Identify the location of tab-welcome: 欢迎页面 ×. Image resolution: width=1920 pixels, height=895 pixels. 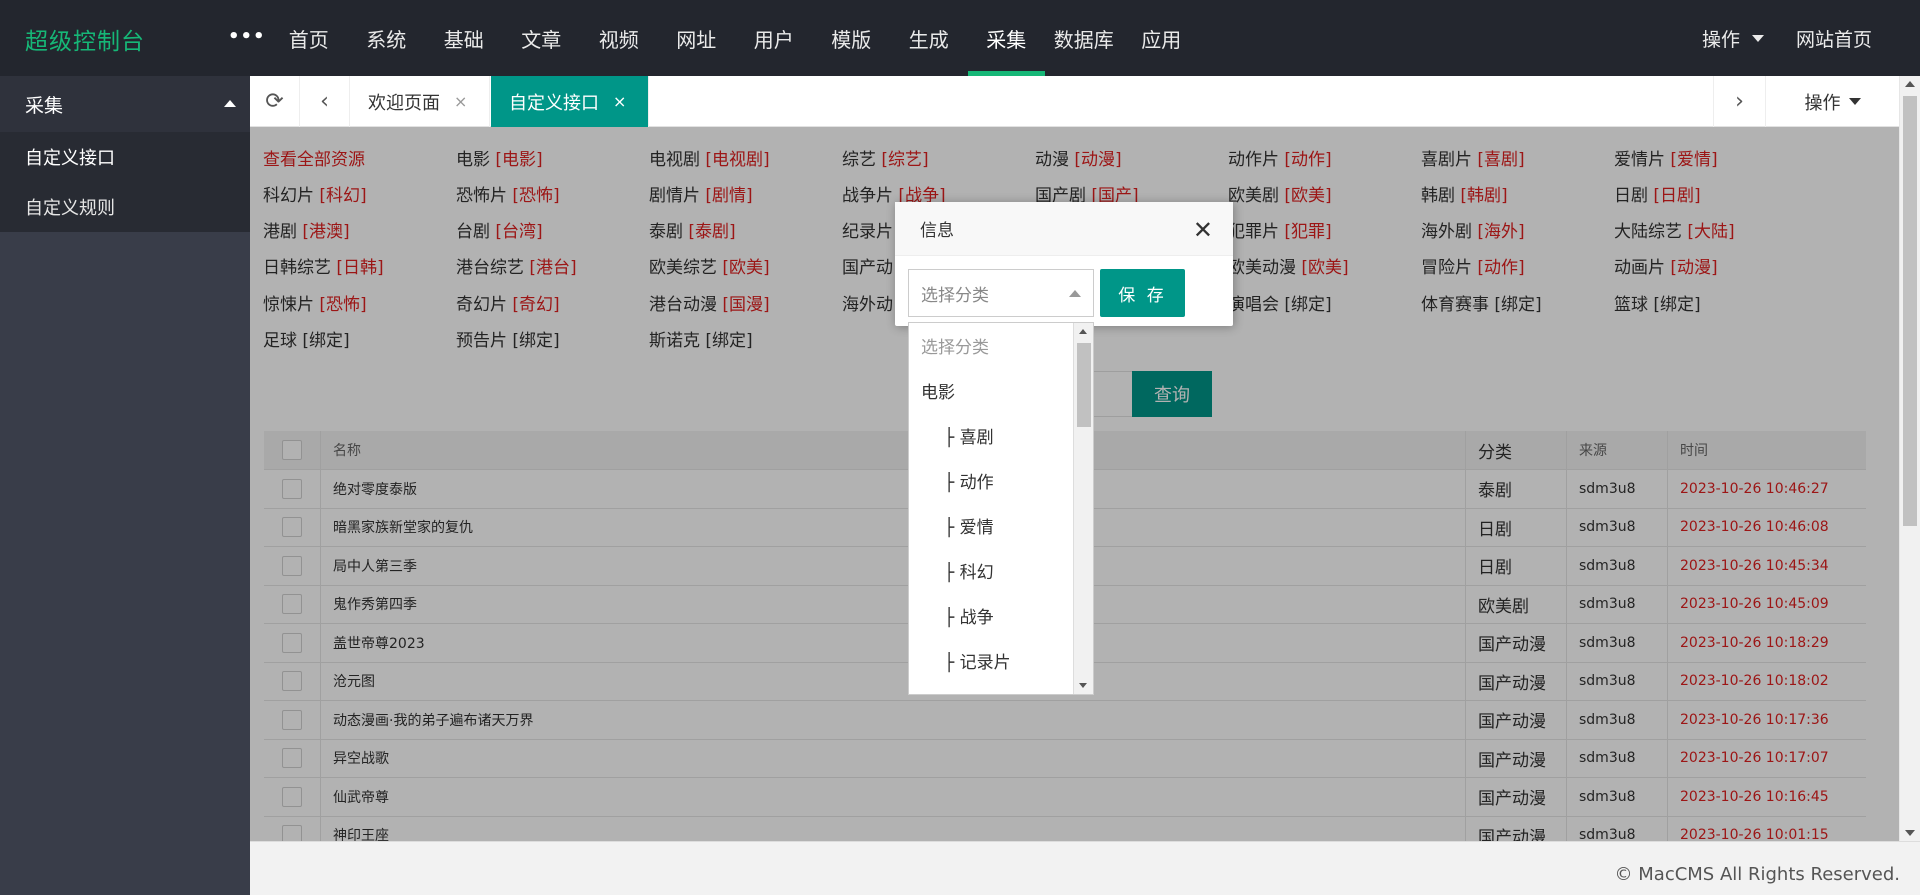
(420, 101).